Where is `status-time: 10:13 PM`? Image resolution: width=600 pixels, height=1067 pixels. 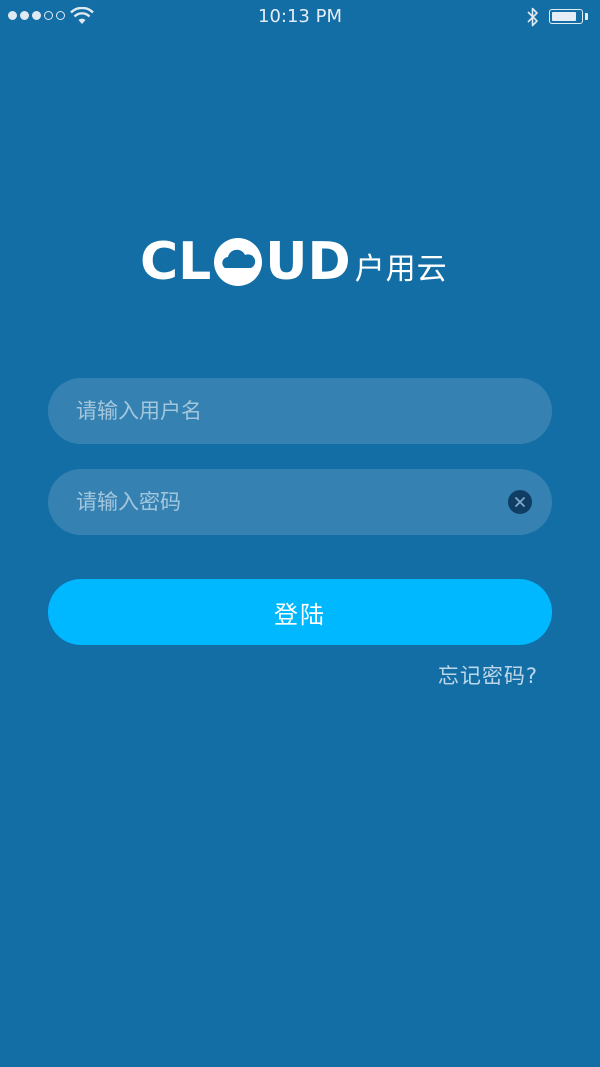
status-time: 10:13 PM is located at coordinates (300, 16).